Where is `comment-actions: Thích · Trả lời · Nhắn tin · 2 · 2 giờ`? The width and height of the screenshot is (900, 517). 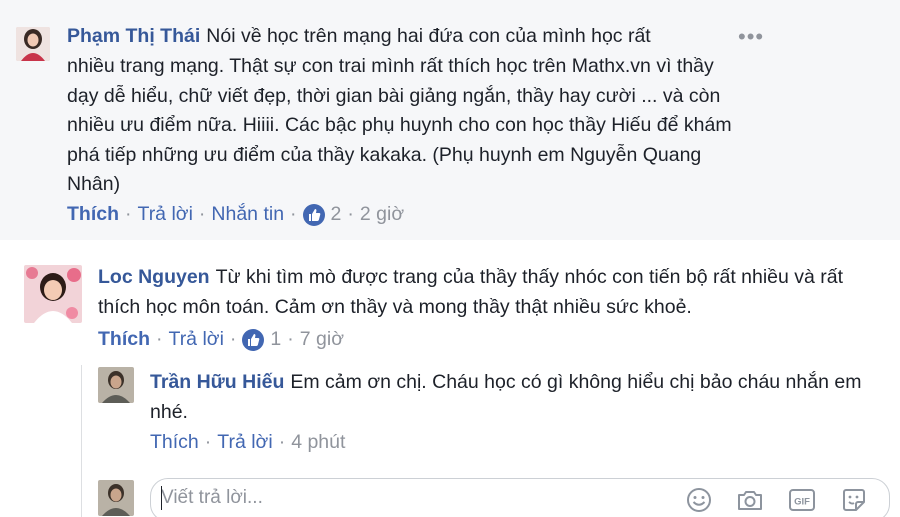
comment-actions: Thích · Trả lời · Nhắn tin · 2 · 2 giờ is located at coordinates (235, 214).